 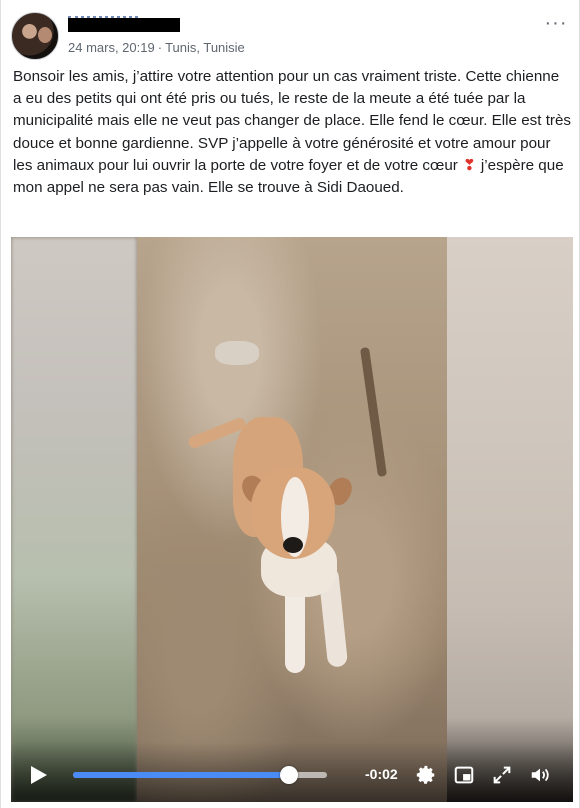 What do you see at coordinates (540, 775) in the screenshot?
I see `volume-icon` at bounding box center [540, 775].